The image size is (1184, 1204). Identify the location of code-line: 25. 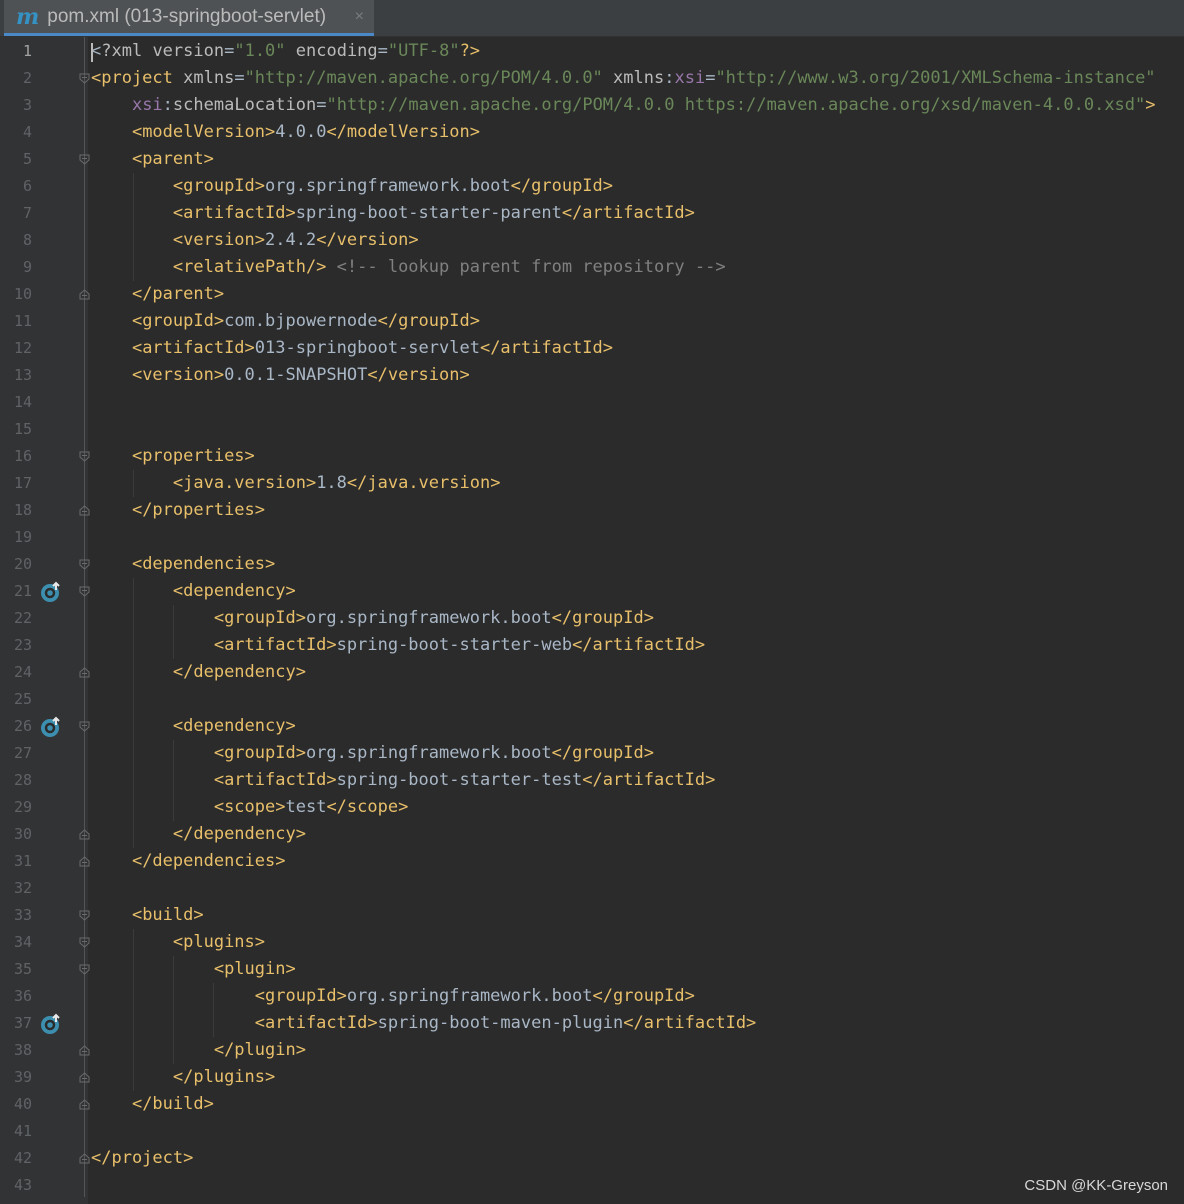
(592, 699).